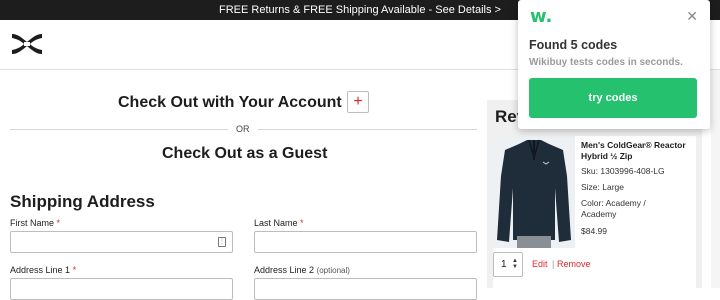  What do you see at coordinates (573, 45) in the screenshot?
I see `popup-title: Found 5 codes` at bounding box center [573, 45].